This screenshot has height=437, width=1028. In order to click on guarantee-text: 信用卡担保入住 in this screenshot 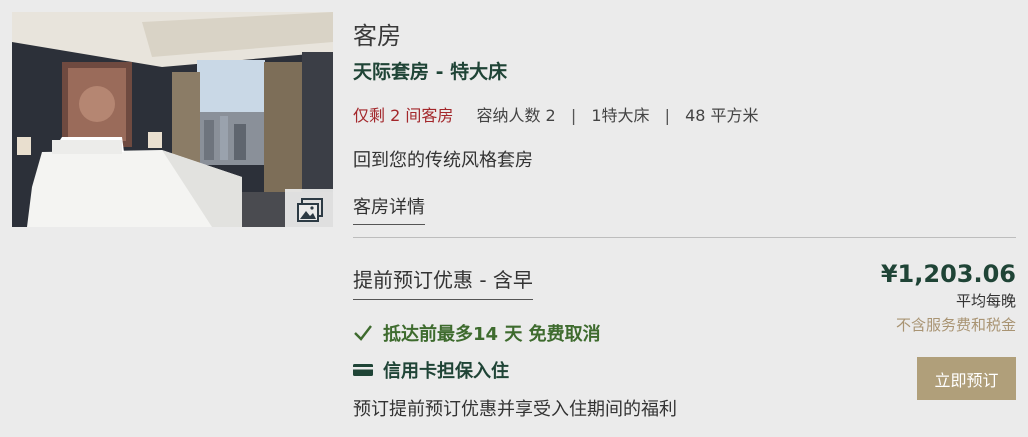, I will do `click(446, 371)`.